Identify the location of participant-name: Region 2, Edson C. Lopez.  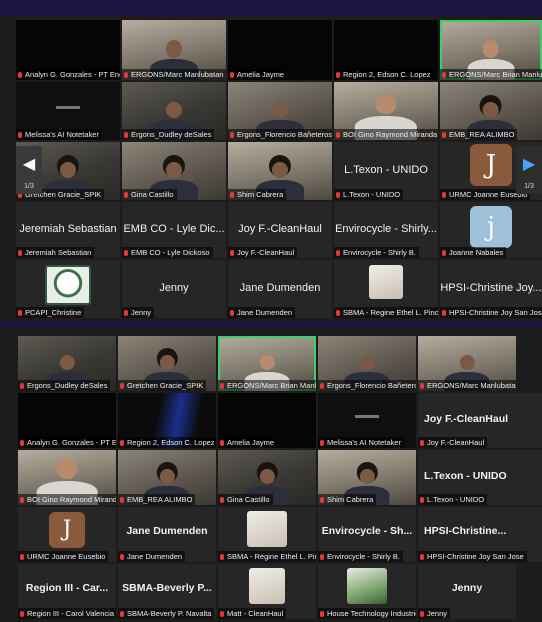
(167, 442).